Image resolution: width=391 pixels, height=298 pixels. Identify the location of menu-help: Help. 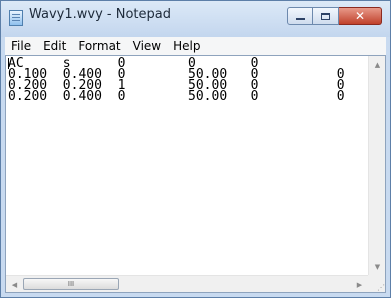
(186, 46).